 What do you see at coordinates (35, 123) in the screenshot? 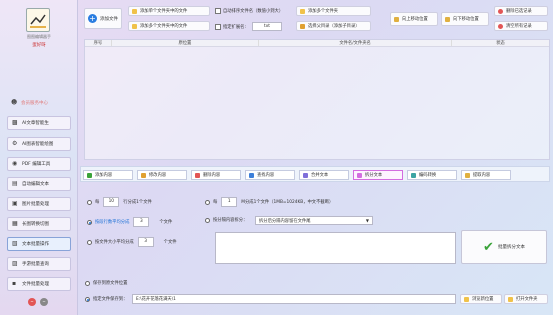
I see `sidebar-item-label: AI文章智能生` at bounding box center [35, 123].